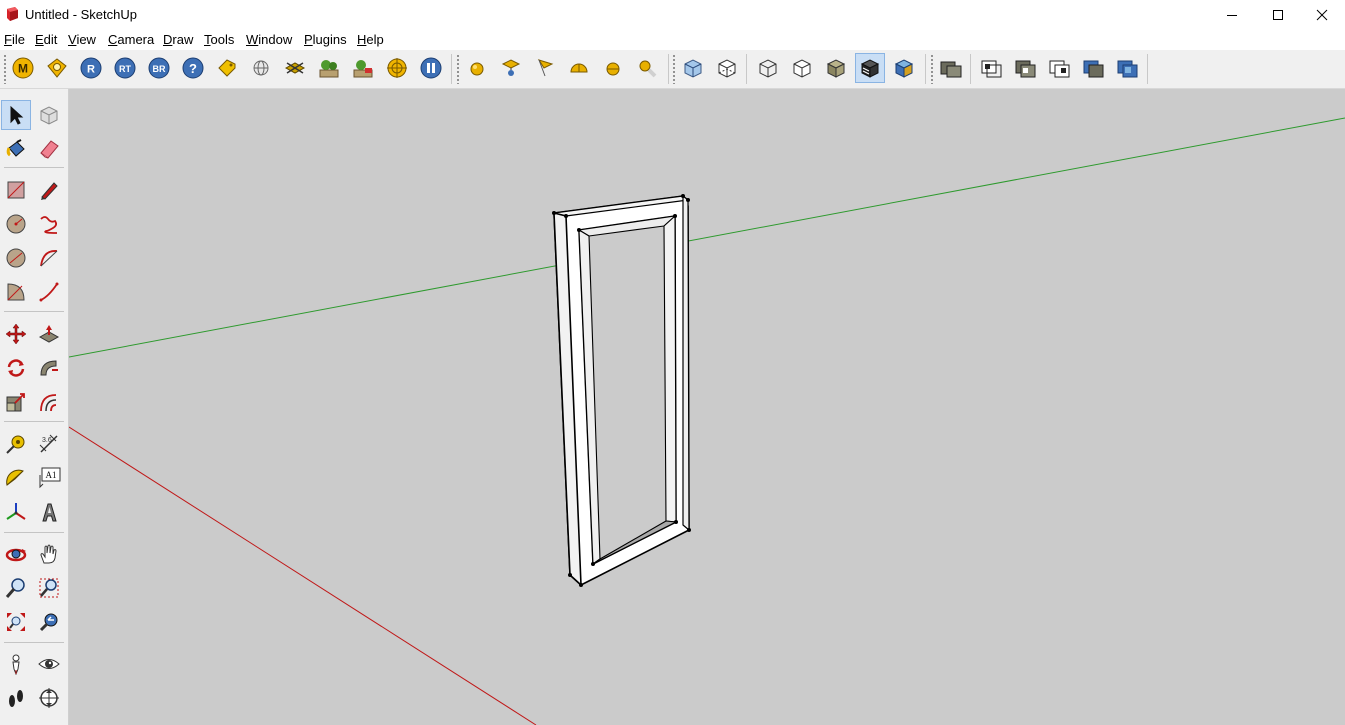 This screenshot has width=1345, height=725. What do you see at coordinates (50, 39) in the screenshot?
I see `menu-edit-label: dit` at bounding box center [50, 39].